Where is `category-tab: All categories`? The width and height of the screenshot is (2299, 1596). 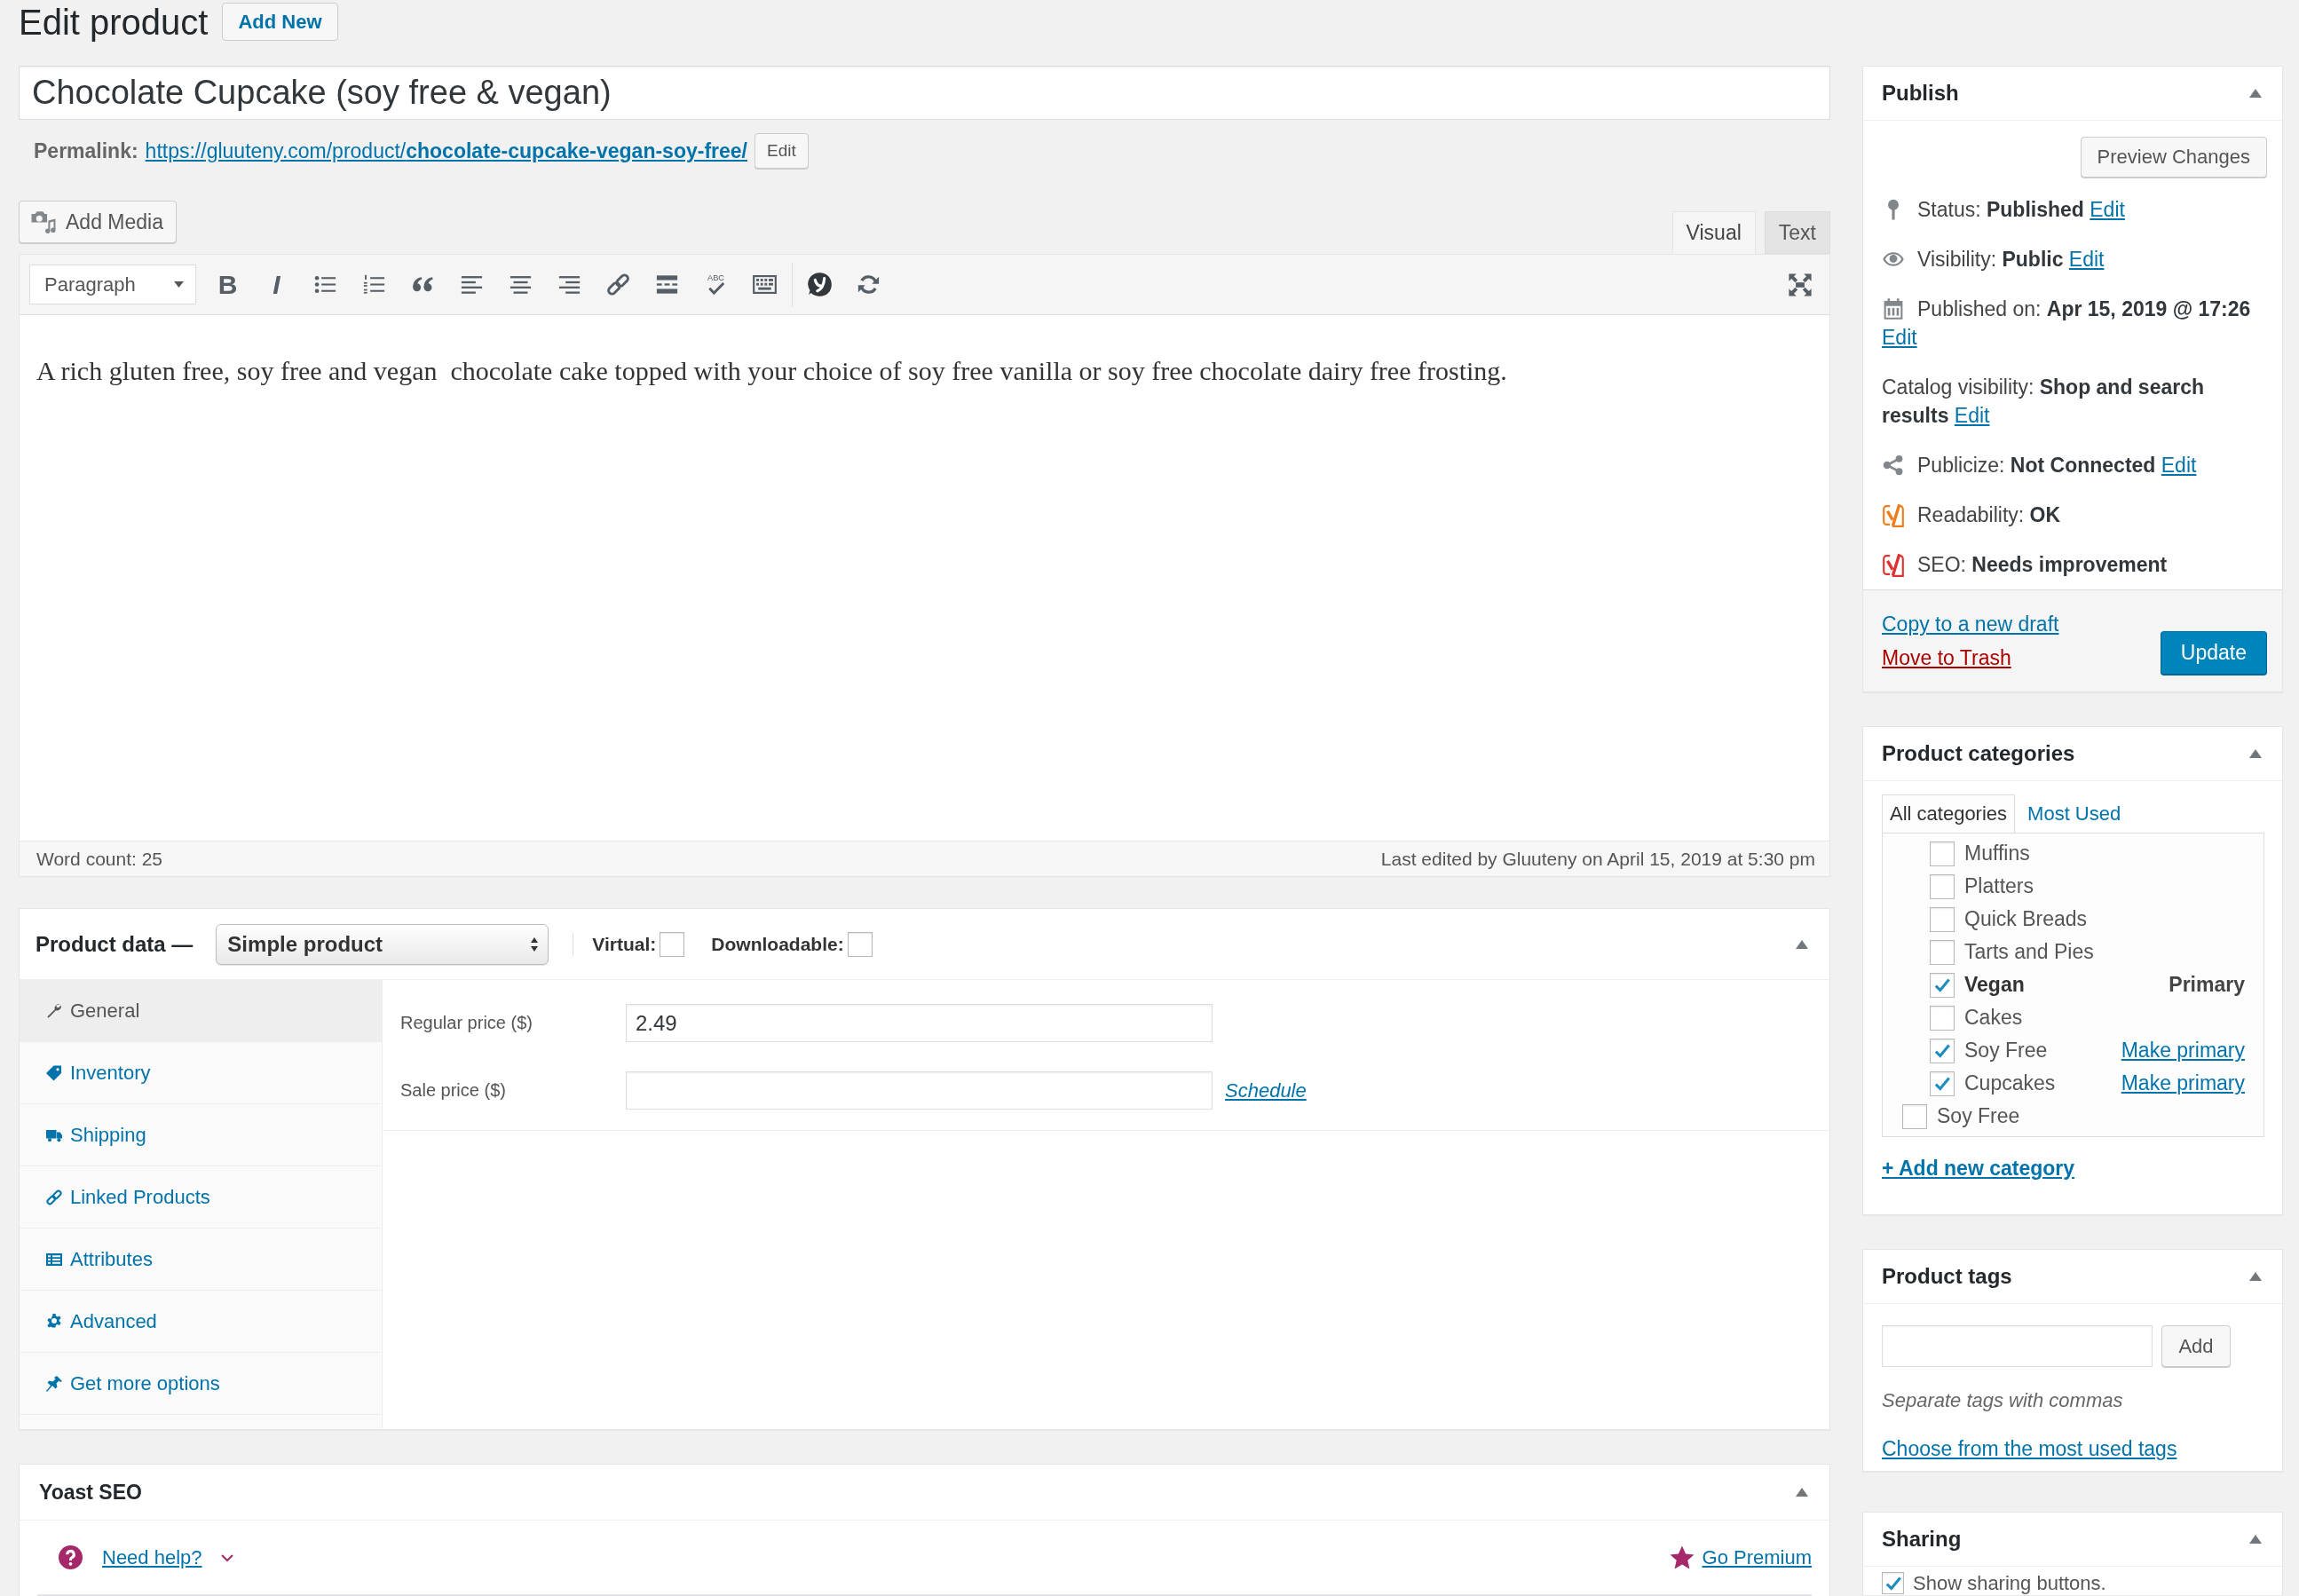 category-tab: All categories is located at coordinates (1949, 813).